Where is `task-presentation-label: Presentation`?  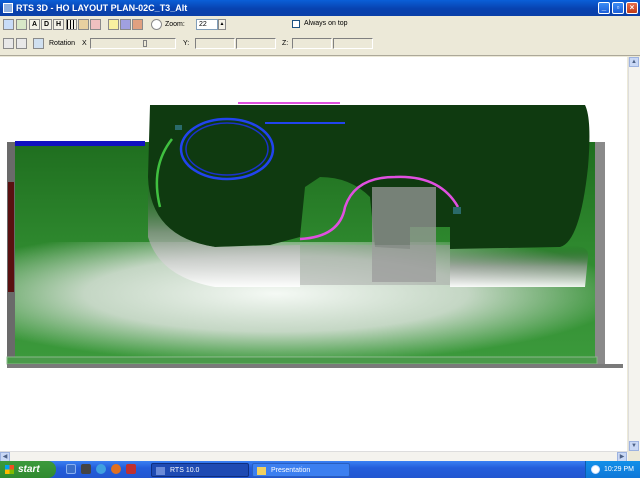
task-presentation-label: Presentation is located at coordinates (291, 470).